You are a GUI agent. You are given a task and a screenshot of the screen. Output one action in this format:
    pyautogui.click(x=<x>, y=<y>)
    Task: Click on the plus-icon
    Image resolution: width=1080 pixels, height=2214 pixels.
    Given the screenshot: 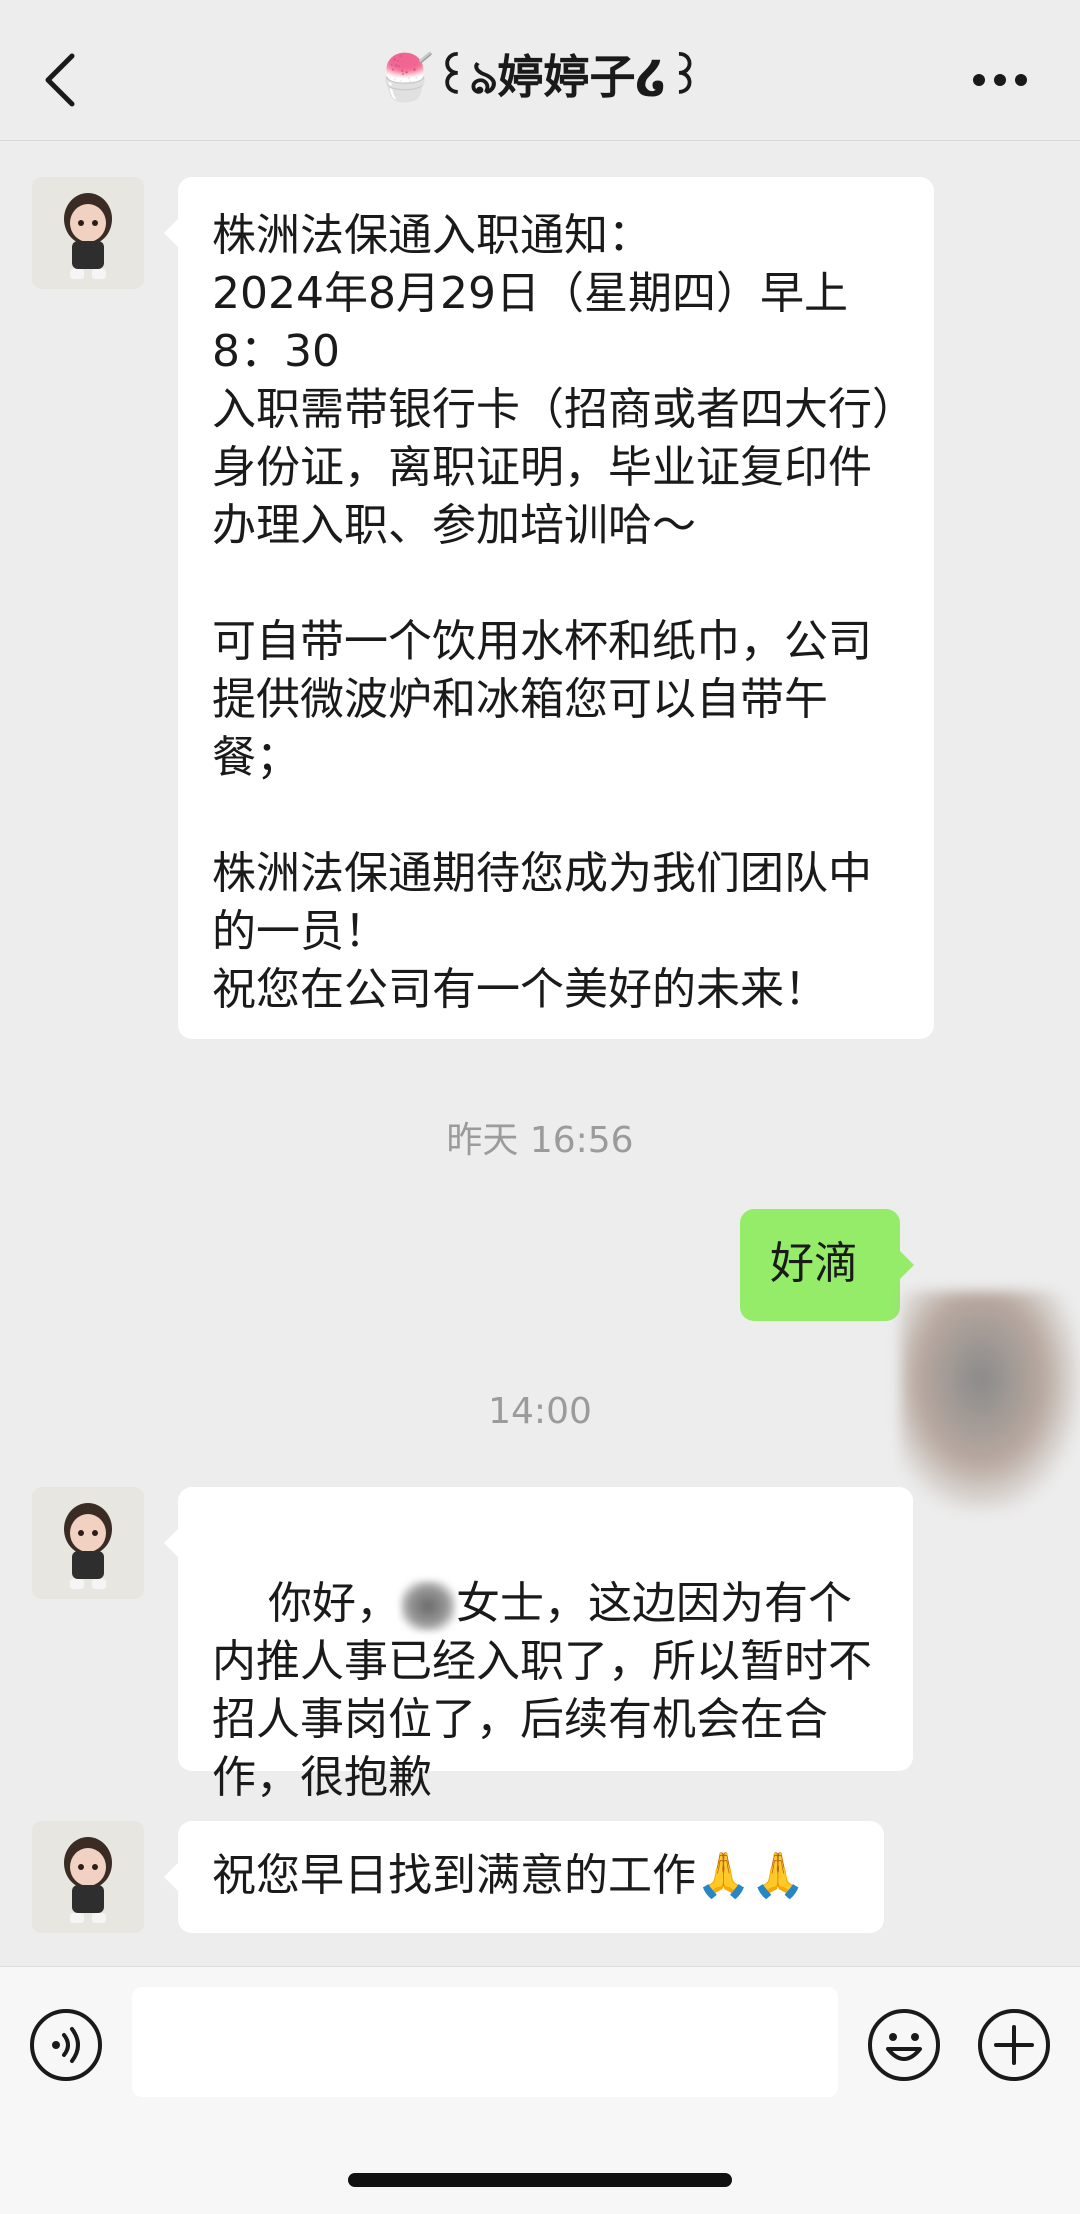 What is the action you would take?
    pyautogui.click(x=1014, y=2045)
    